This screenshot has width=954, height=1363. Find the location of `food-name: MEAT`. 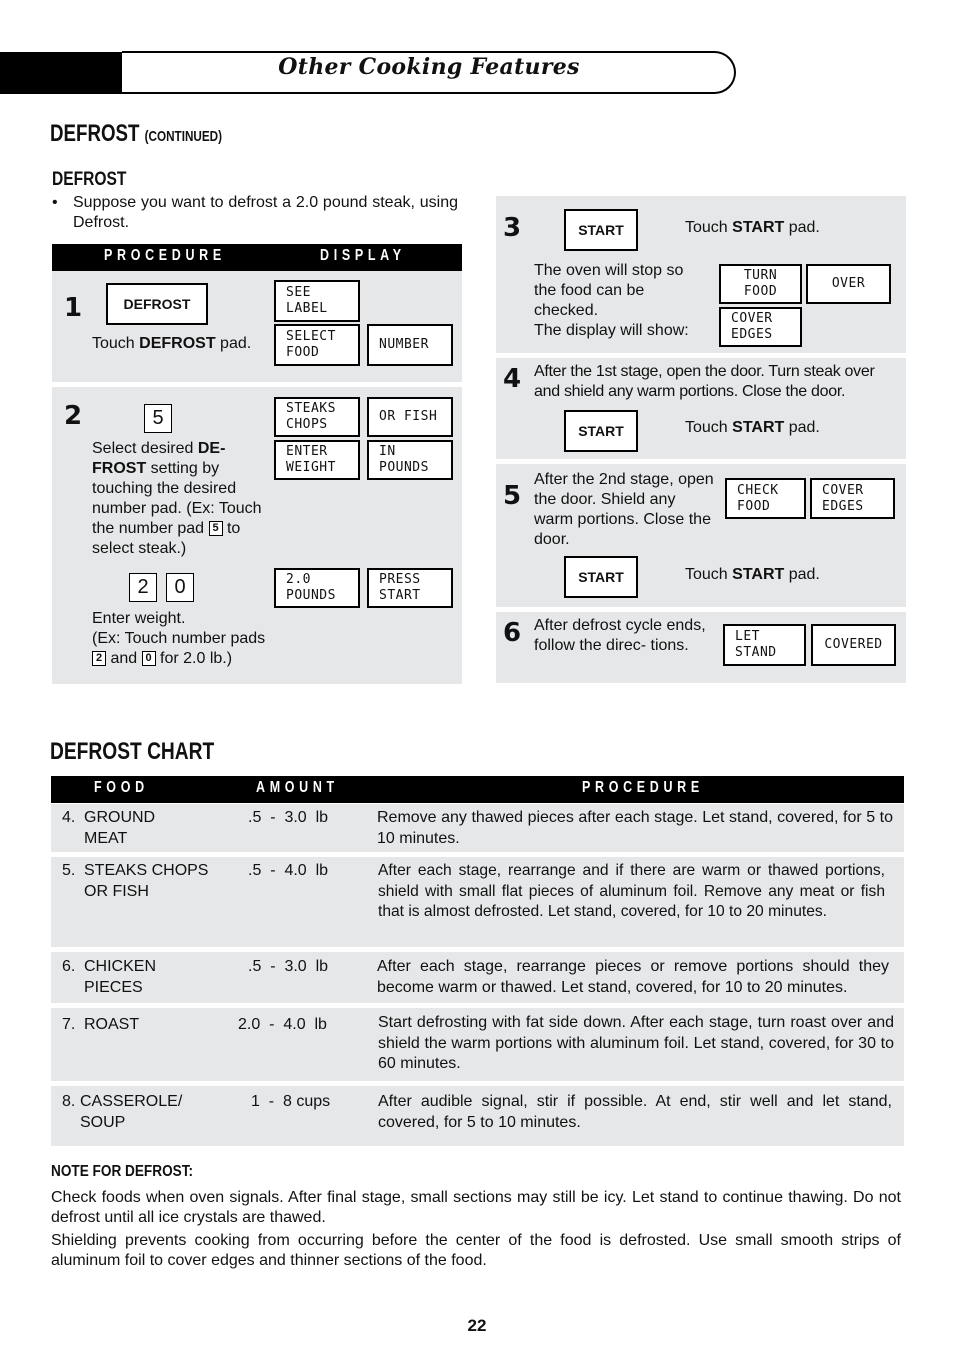

food-name: MEAT is located at coordinates (106, 838).